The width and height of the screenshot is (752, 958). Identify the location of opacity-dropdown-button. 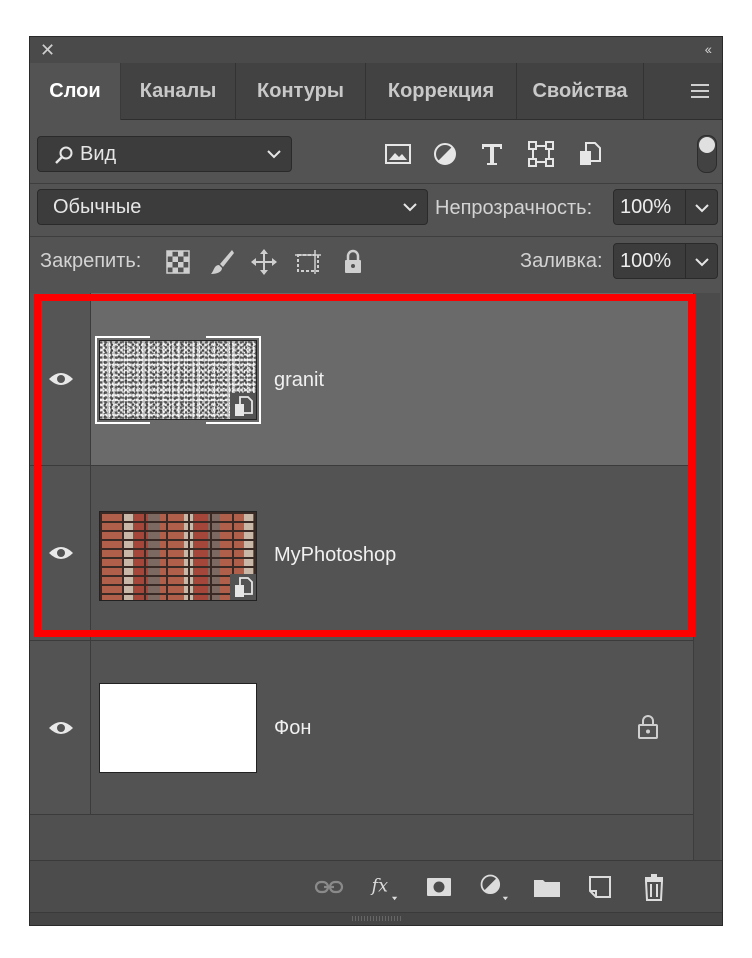
(702, 207).